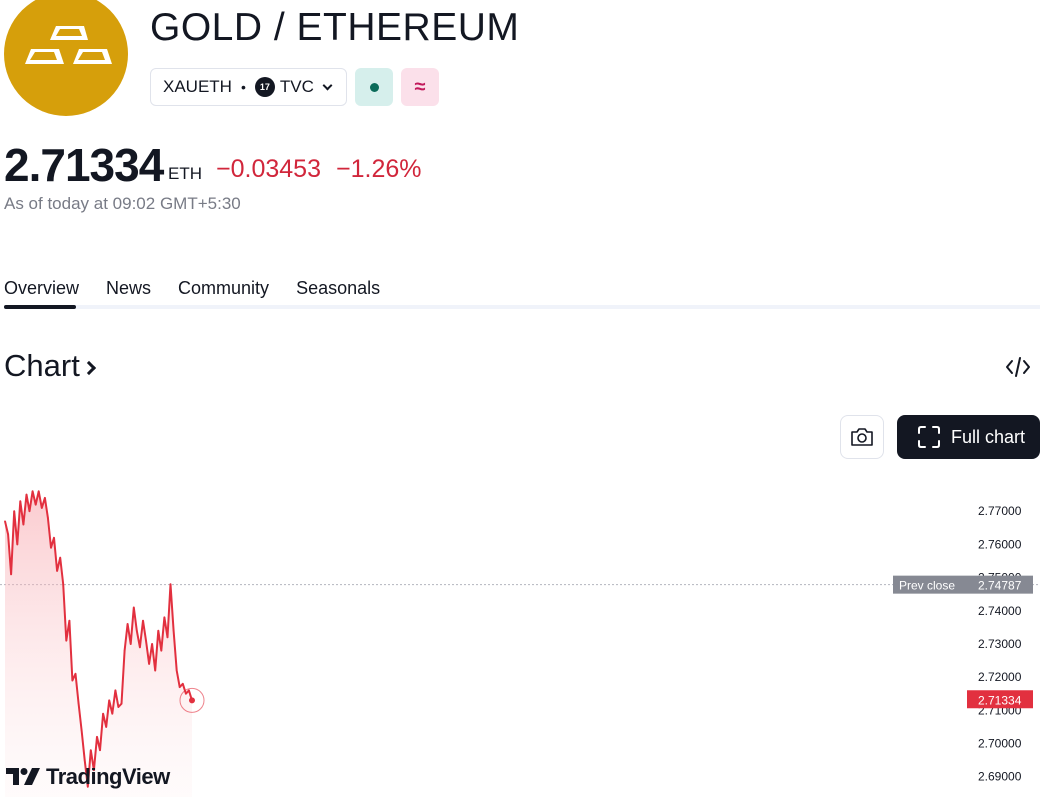 This screenshot has width=1062, height=797. Describe the element at coordinates (197, 86) in the screenshot. I see `symbol-ticker: XAUETH` at that location.